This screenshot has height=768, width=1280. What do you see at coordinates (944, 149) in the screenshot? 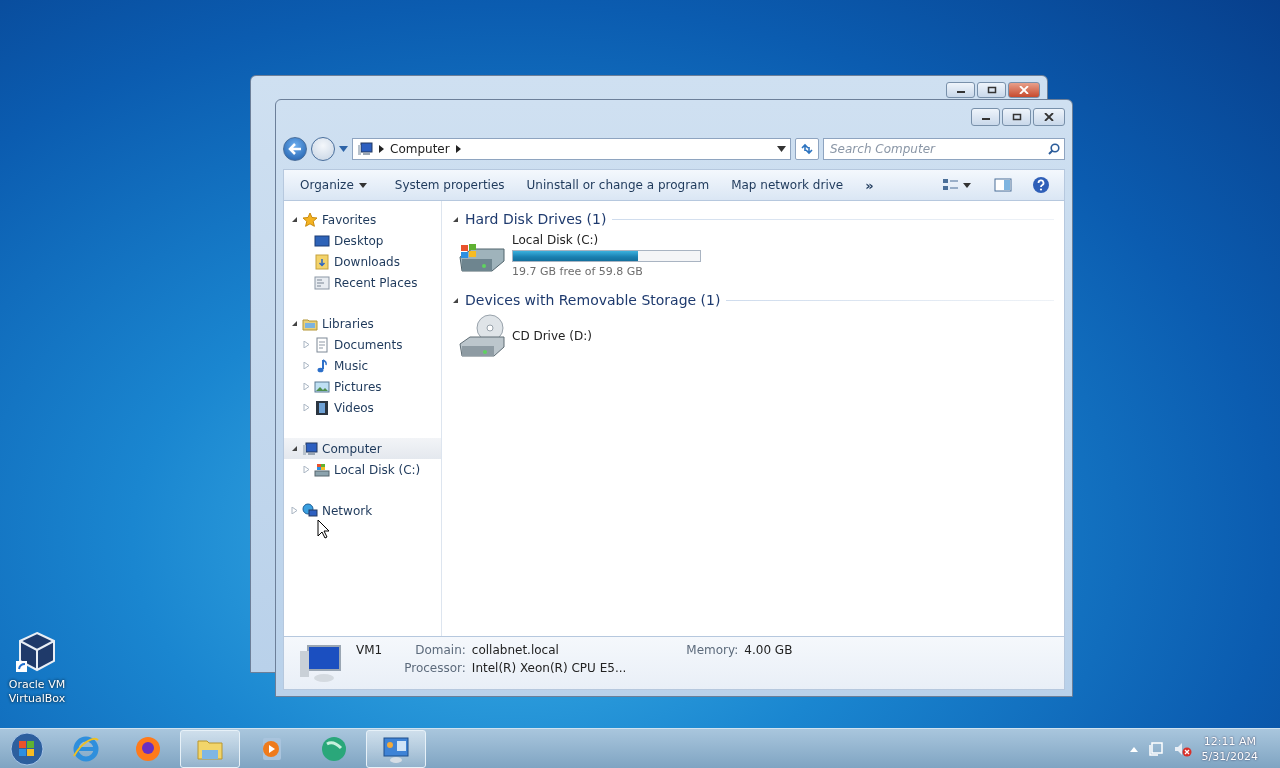
I see `search-field: Search Computer` at bounding box center [944, 149].